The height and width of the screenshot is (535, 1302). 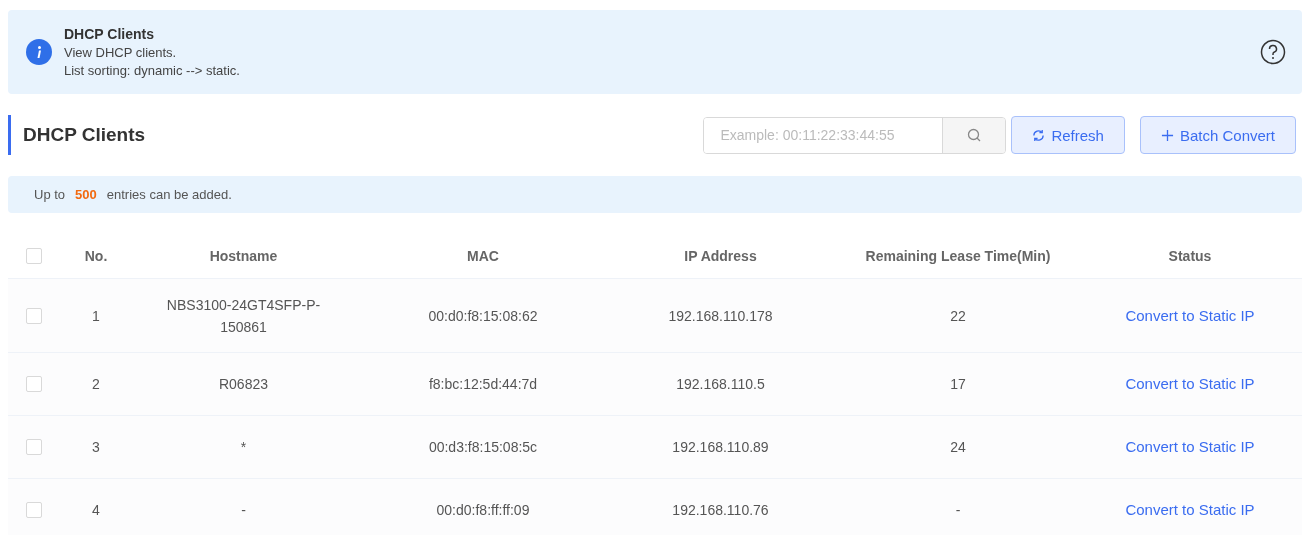 I want to click on table-cell-text: 4, so click(x=96, y=510).